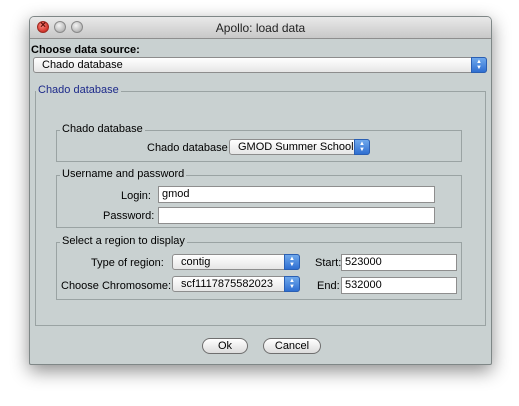 The height and width of the screenshot is (406, 519). I want to click on login-input: gmod, so click(296, 194).